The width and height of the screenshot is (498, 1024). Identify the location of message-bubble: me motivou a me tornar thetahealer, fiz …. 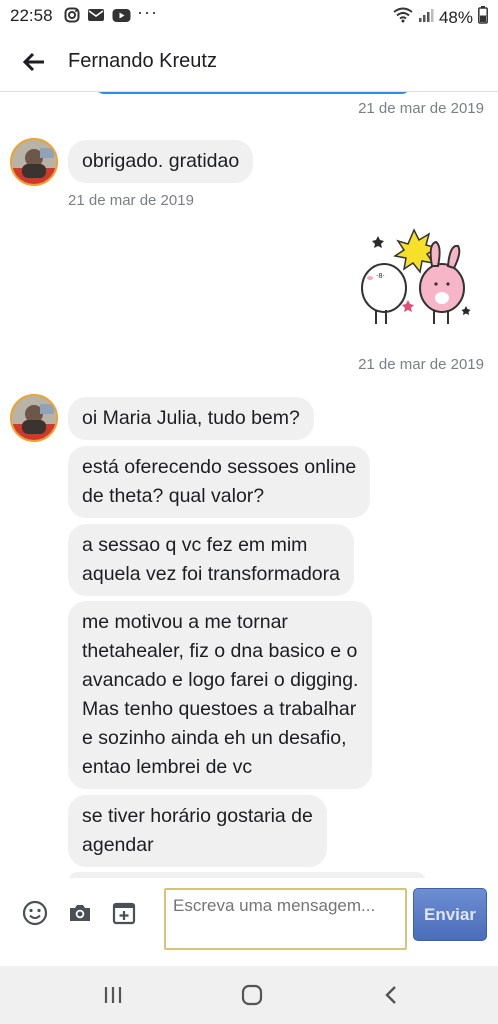
(220, 695).